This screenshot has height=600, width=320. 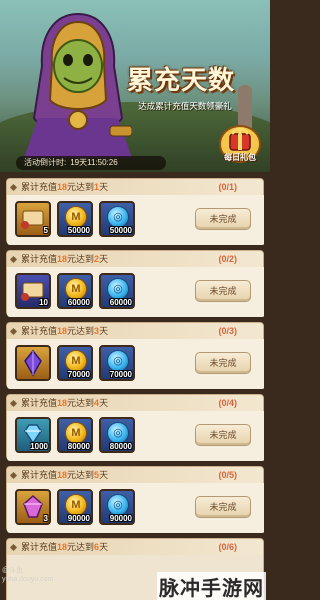 I want to click on reward-qty: 1000, so click(x=39, y=446).